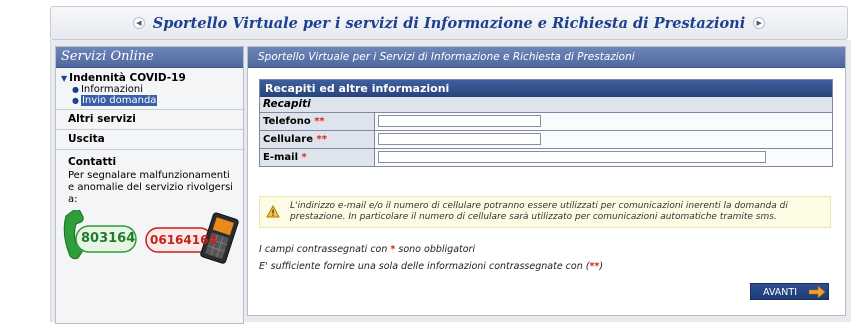 This screenshot has width=852, height=330. I want to click on form-section-title: Recapiti ed altre informazioni, so click(546, 88).